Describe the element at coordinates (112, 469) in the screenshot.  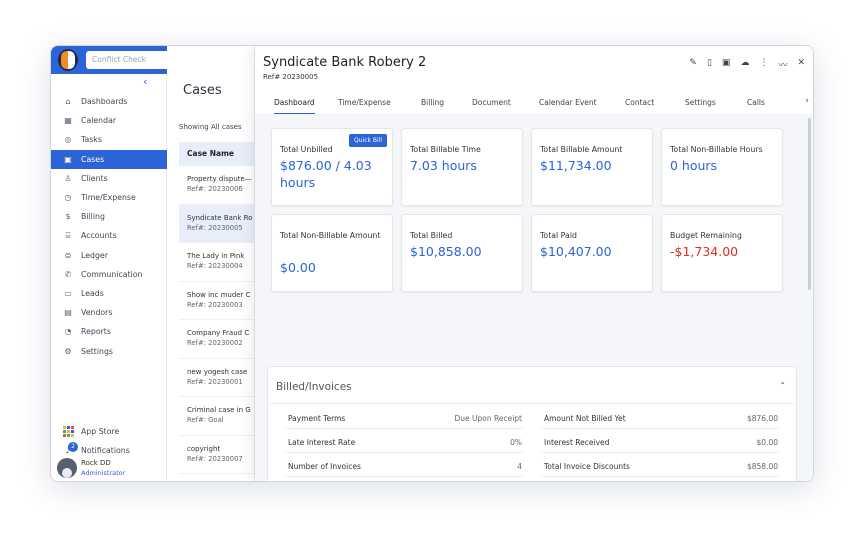
I see `user-profile: Rock DD Administrator` at that location.